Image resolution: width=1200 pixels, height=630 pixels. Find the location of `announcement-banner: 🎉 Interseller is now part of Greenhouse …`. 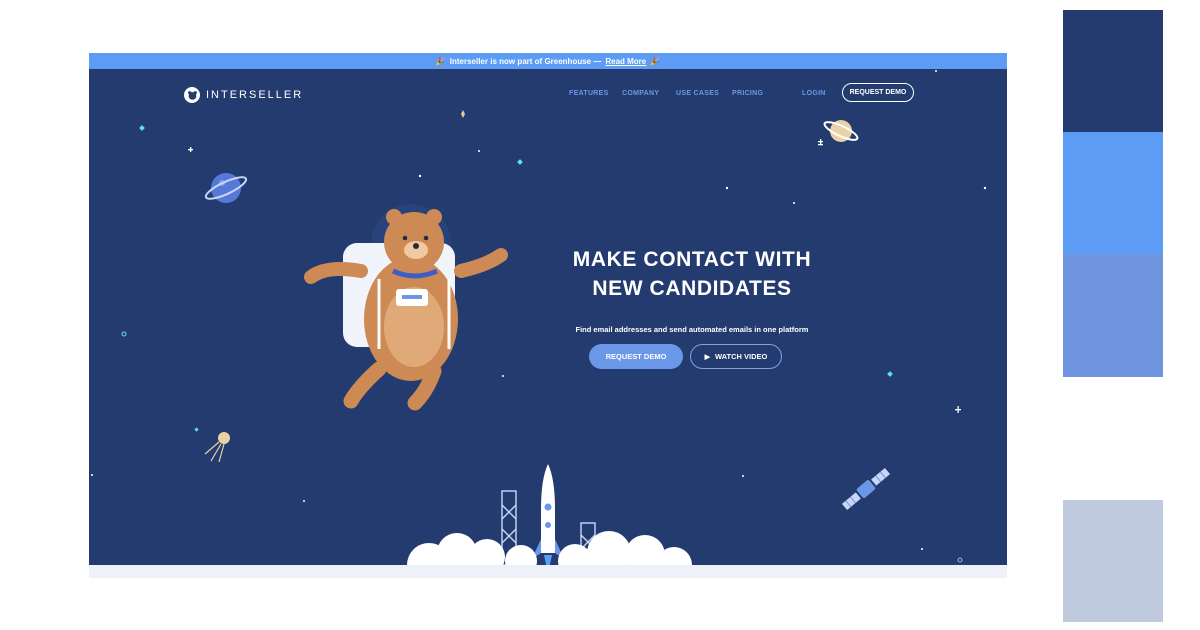

announcement-banner: 🎉 Interseller is now part of Greenhouse … is located at coordinates (548, 61).